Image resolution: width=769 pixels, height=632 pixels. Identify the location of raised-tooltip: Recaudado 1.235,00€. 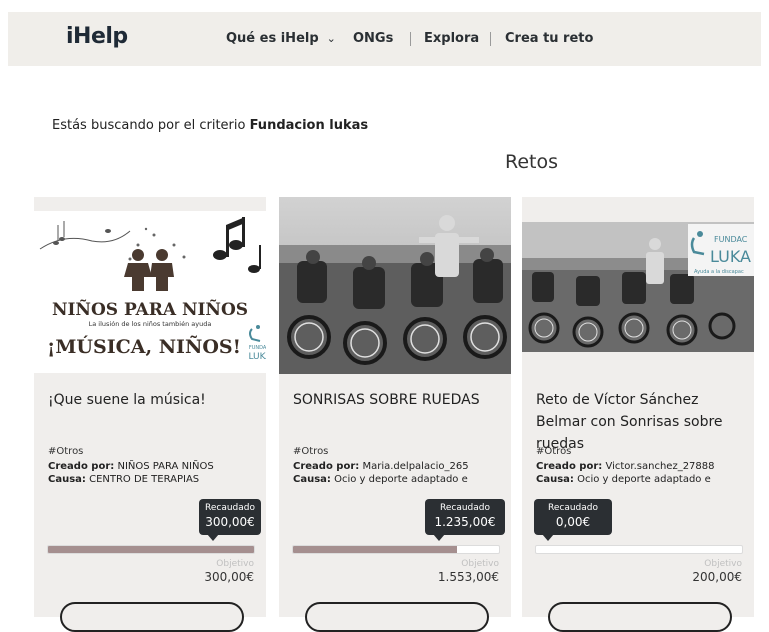
(465, 520).